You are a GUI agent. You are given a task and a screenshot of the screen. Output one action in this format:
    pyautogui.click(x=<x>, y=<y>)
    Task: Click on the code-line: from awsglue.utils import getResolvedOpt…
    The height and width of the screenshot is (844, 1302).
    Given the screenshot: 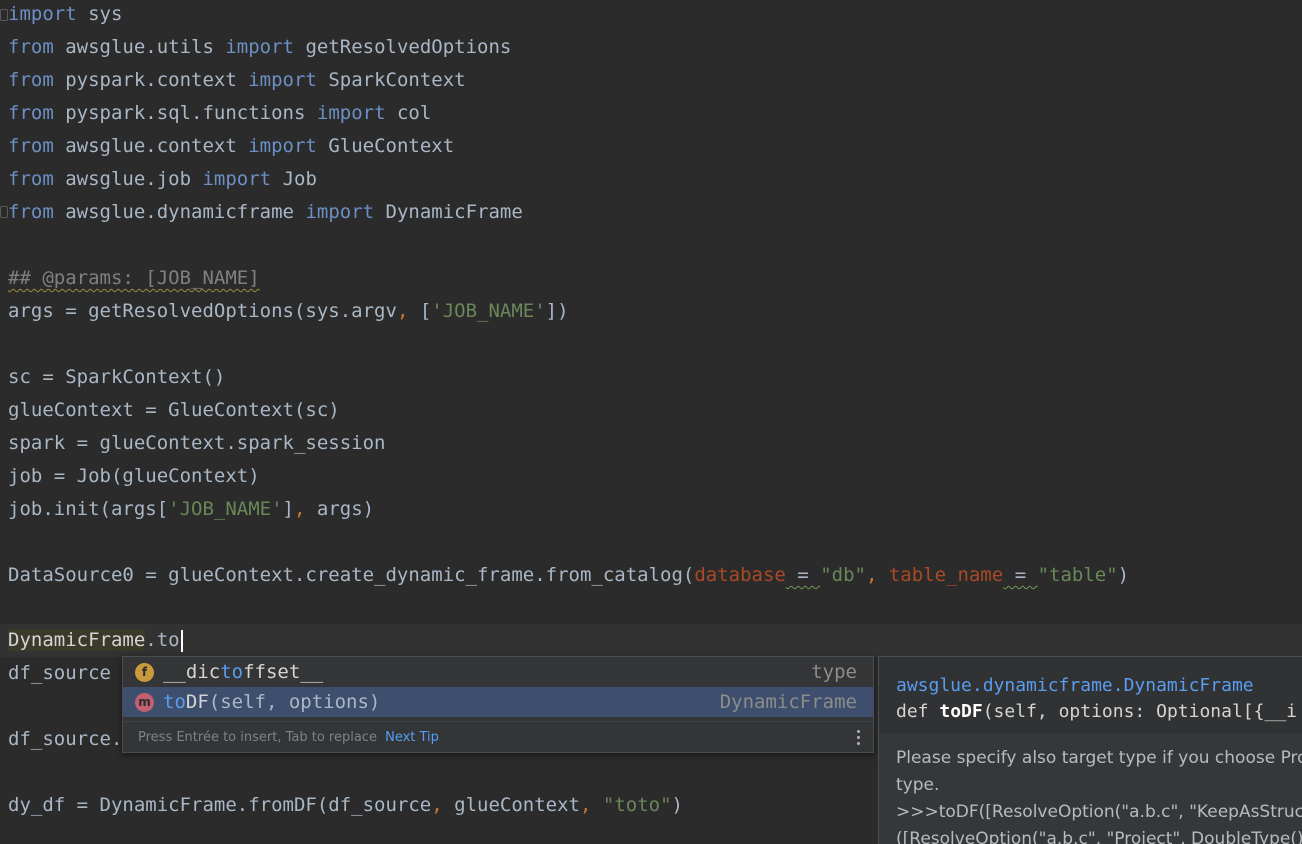 What is the action you would take?
    pyautogui.click(x=260, y=47)
    